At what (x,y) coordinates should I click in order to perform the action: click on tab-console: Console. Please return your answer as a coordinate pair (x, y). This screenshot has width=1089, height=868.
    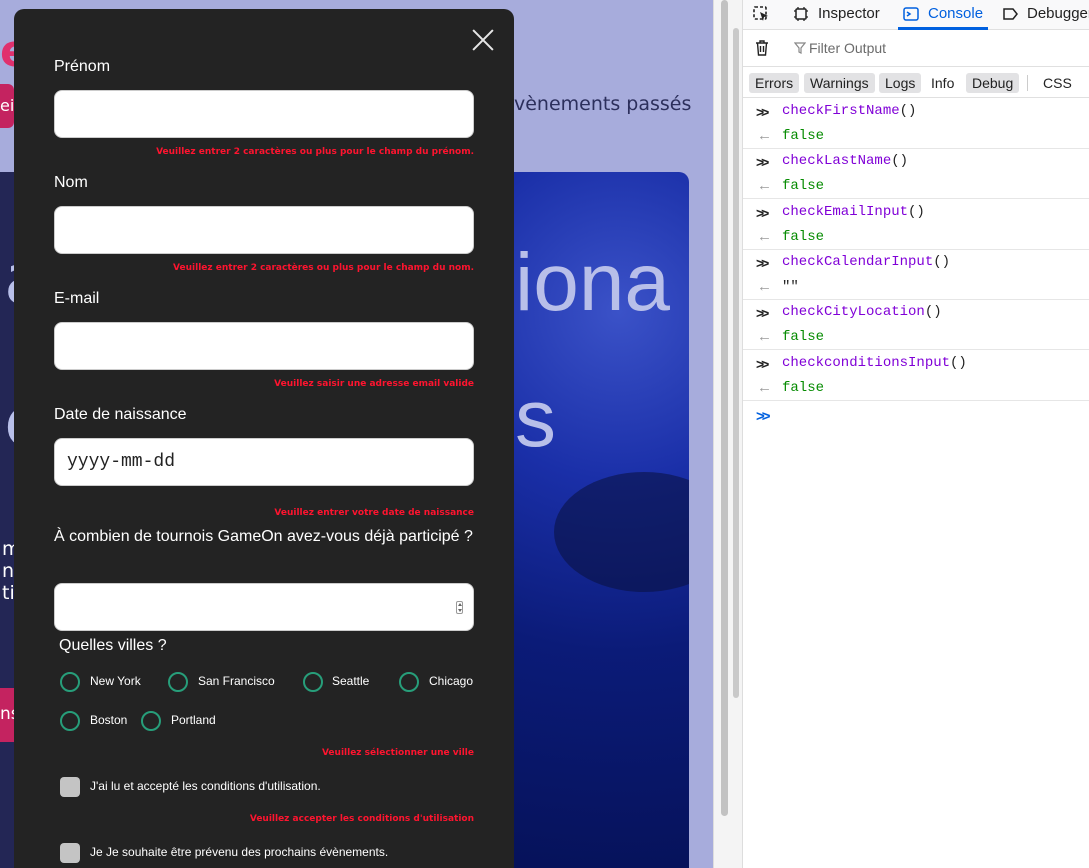
    Looking at the image, I should click on (955, 15).